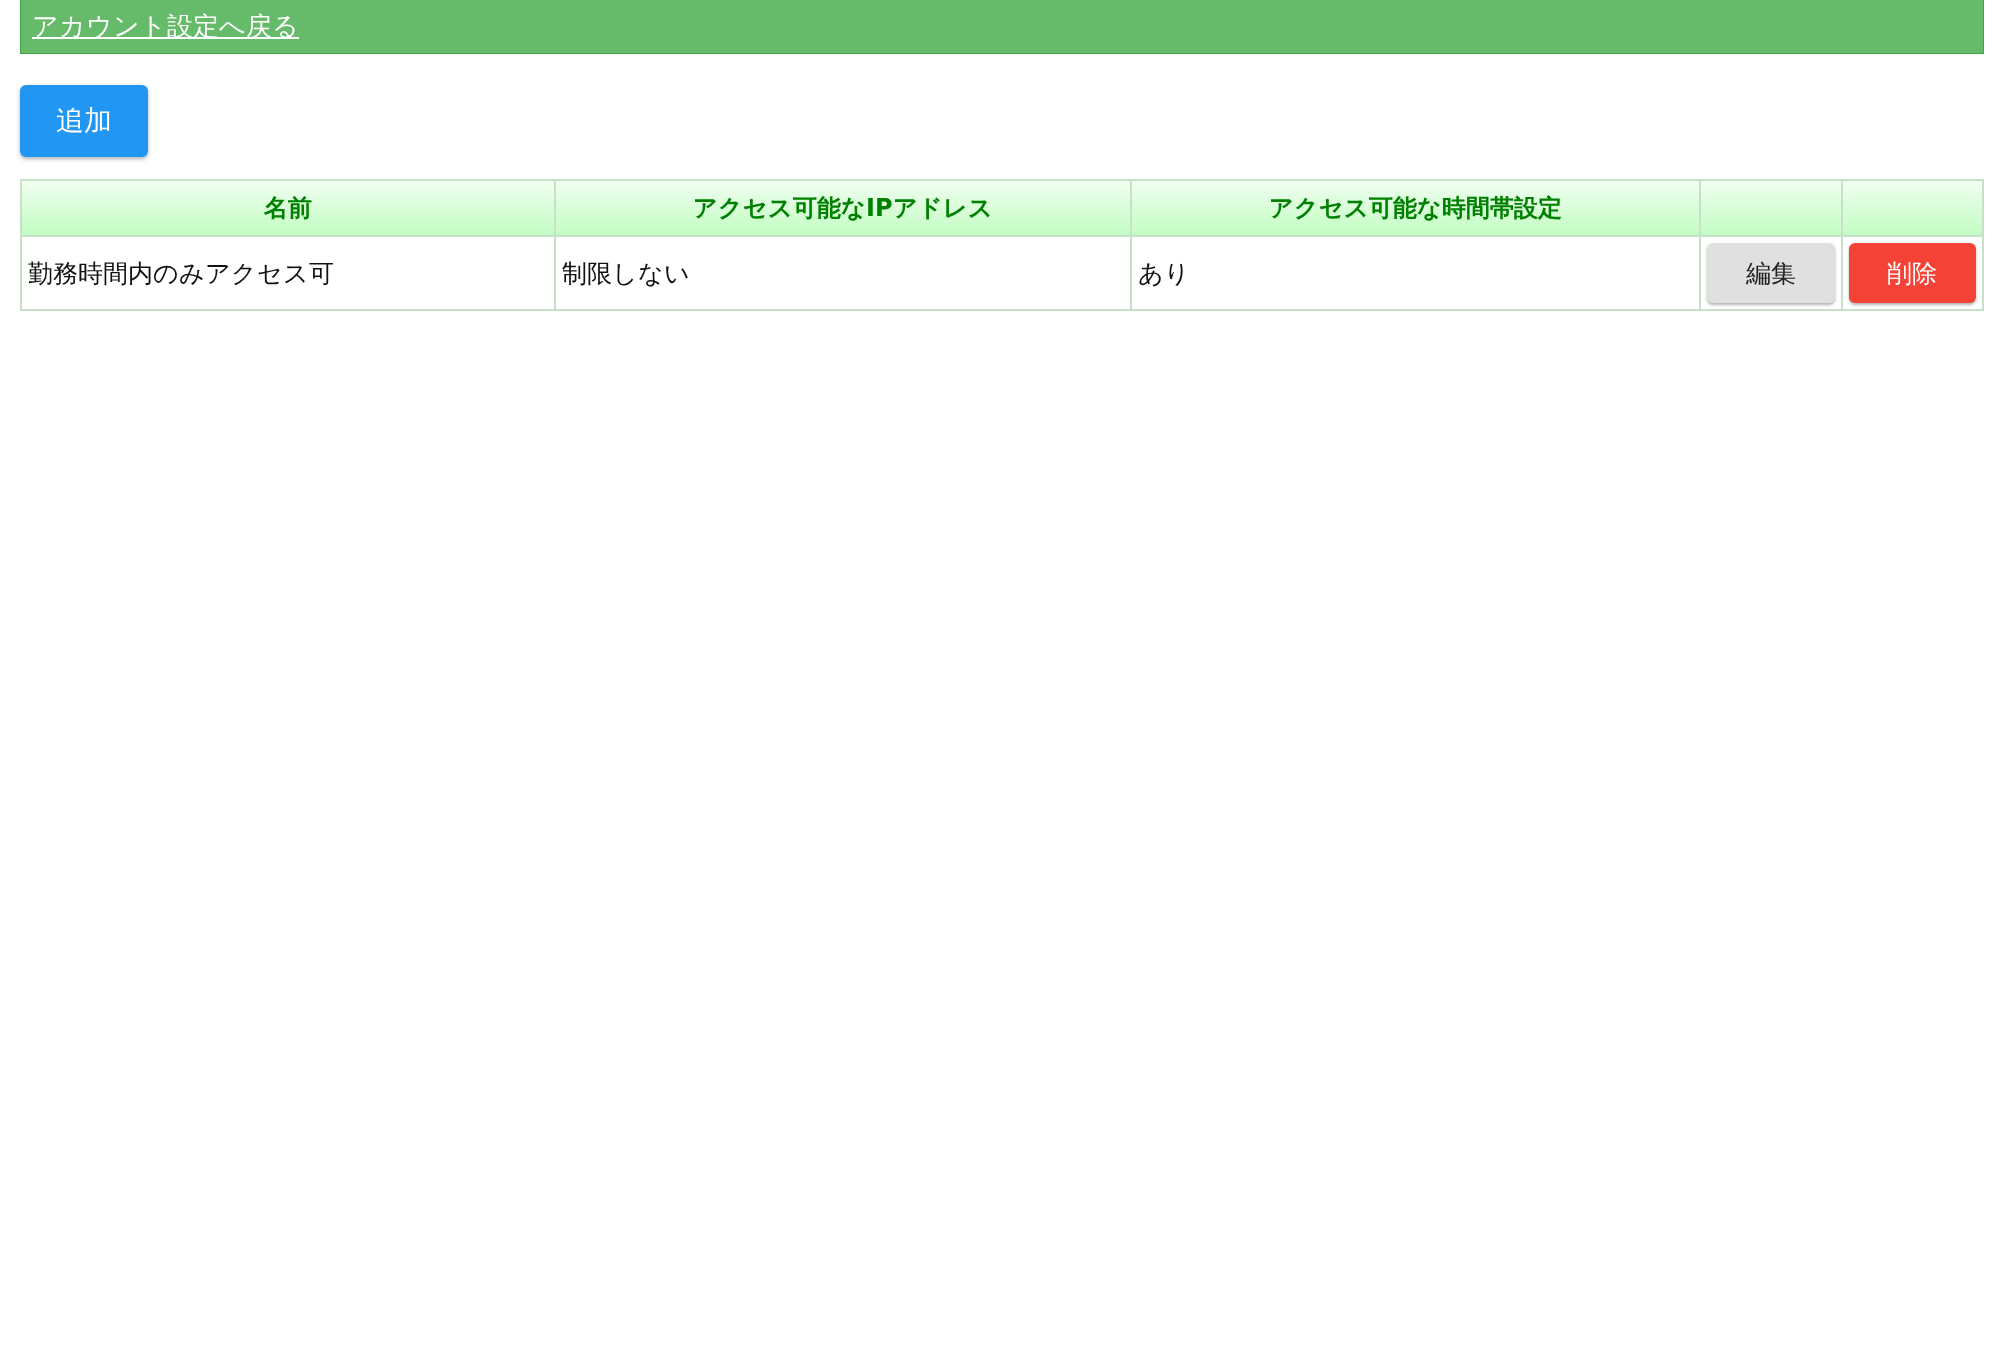 The width and height of the screenshot is (2006, 1358). I want to click on back-link: アカウント設定へ戻る, so click(165, 26).